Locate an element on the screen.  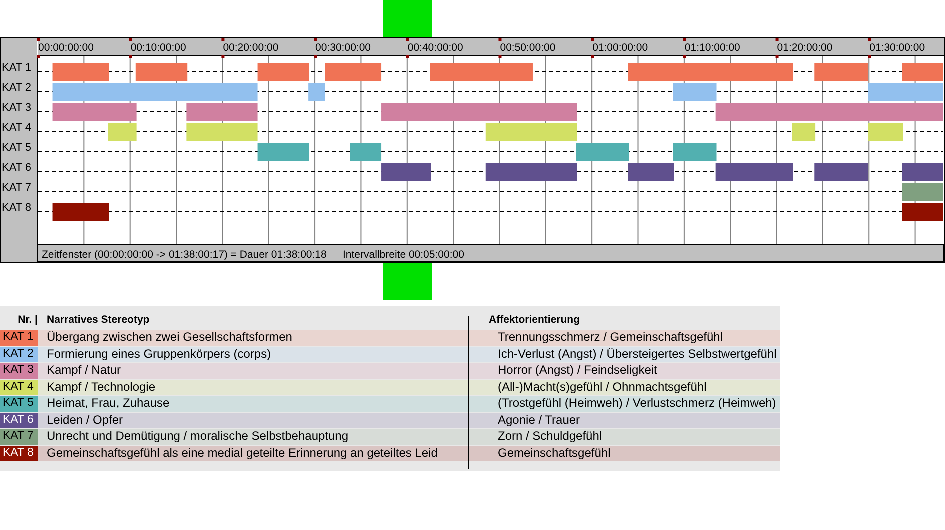
category-chip: KAT 4 is located at coordinates (19, 387).